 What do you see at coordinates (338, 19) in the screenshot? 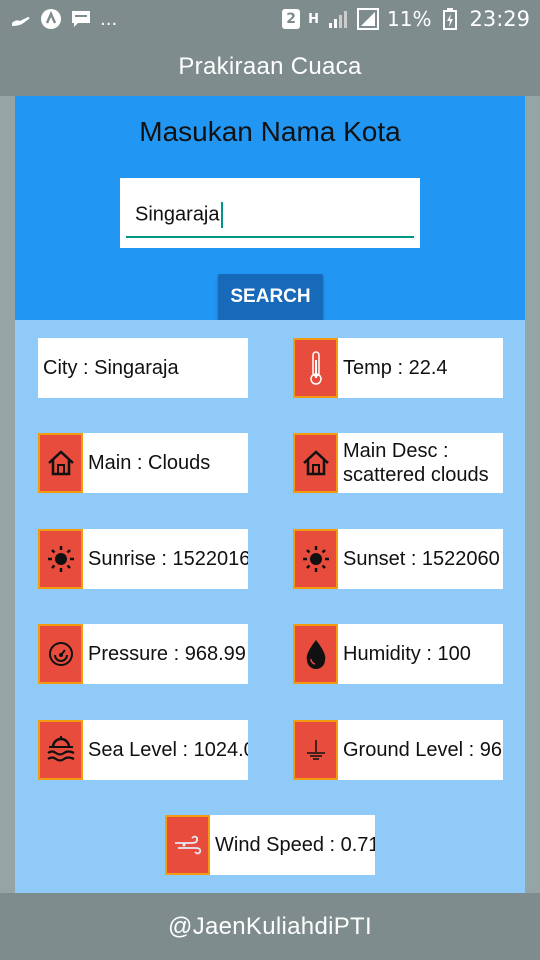
I see `signal-icon` at bounding box center [338, 19].